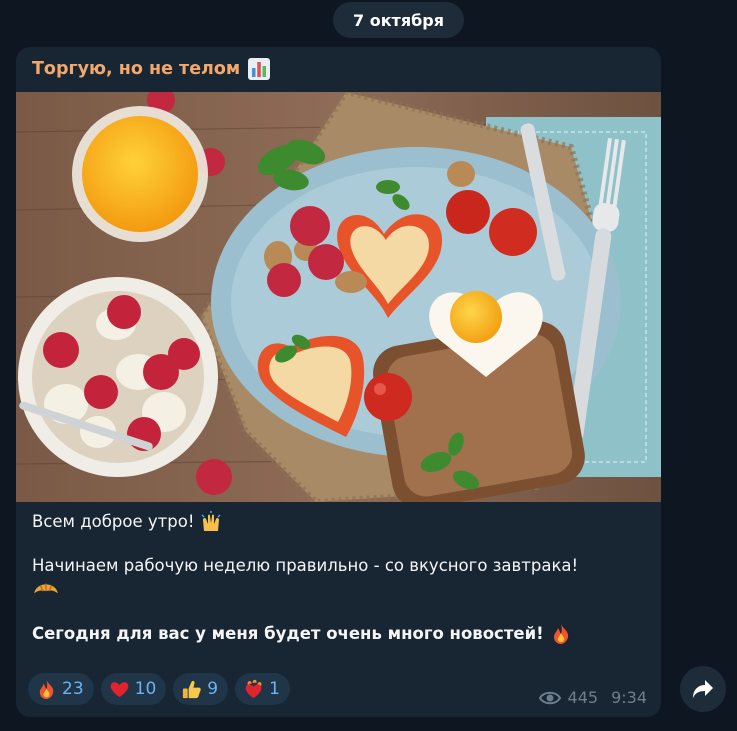  I want to click on share-button, so click(703, 689).